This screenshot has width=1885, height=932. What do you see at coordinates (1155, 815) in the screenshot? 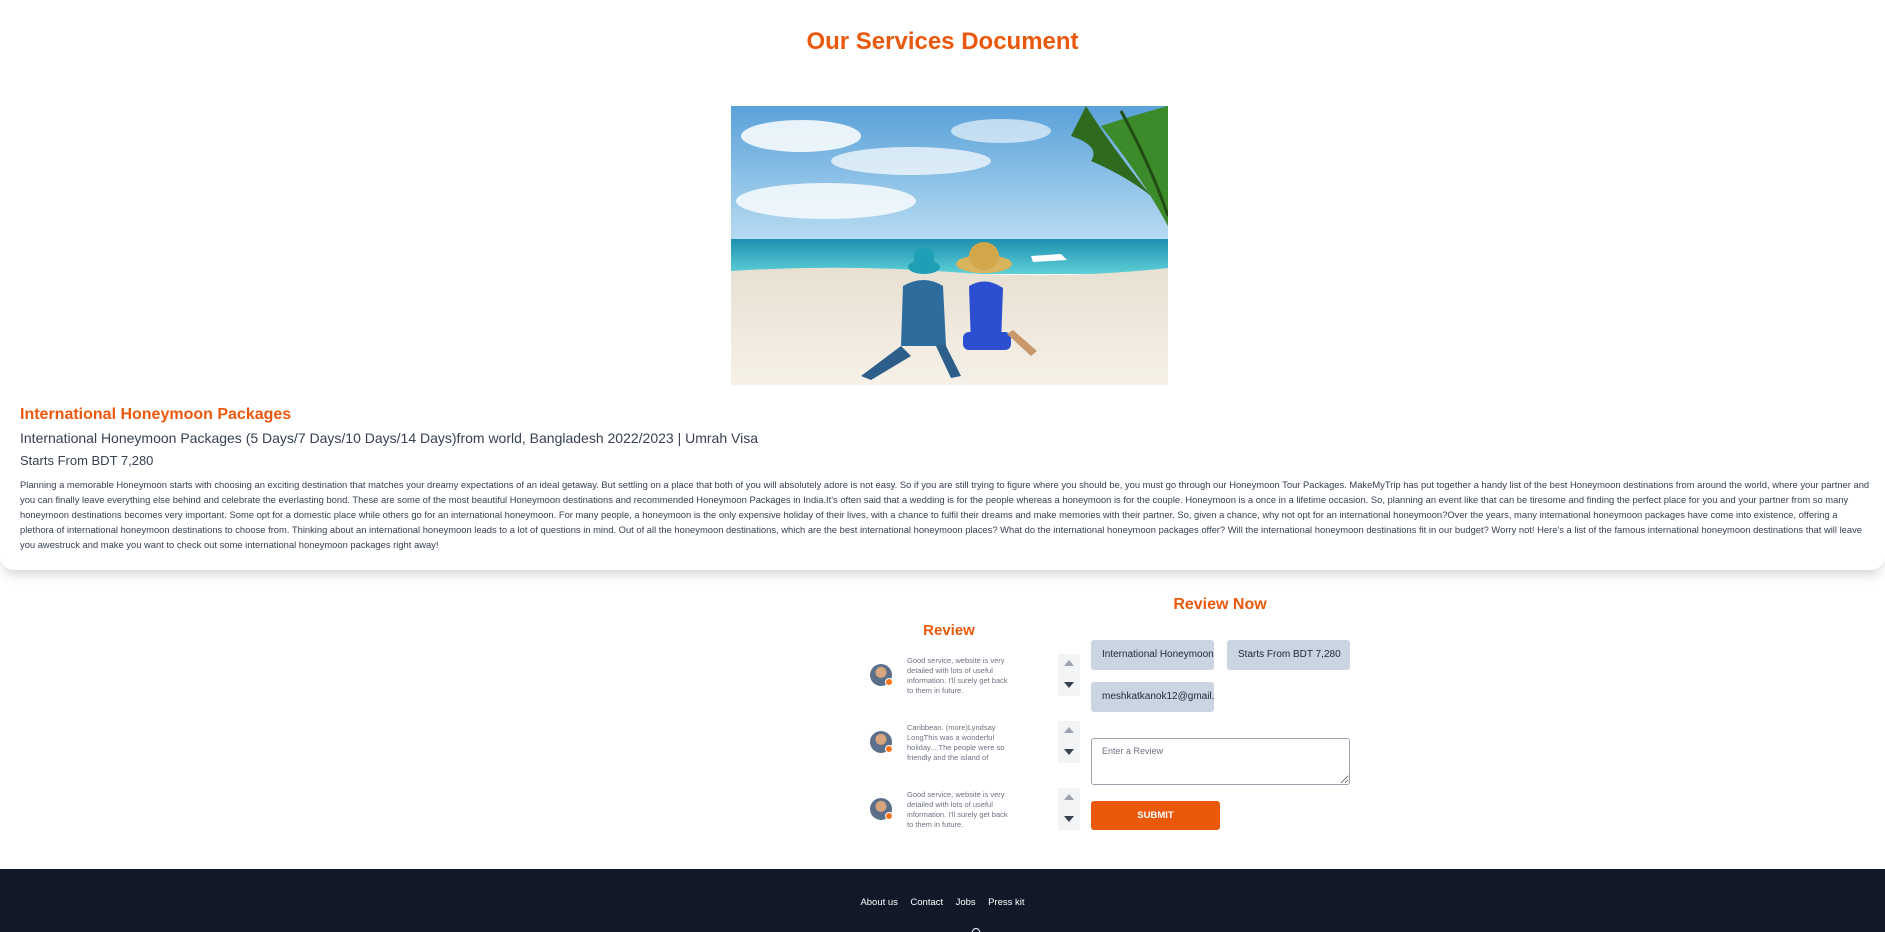
I see `submit-button: SUBMIT` at bounding box center [1155, 815].